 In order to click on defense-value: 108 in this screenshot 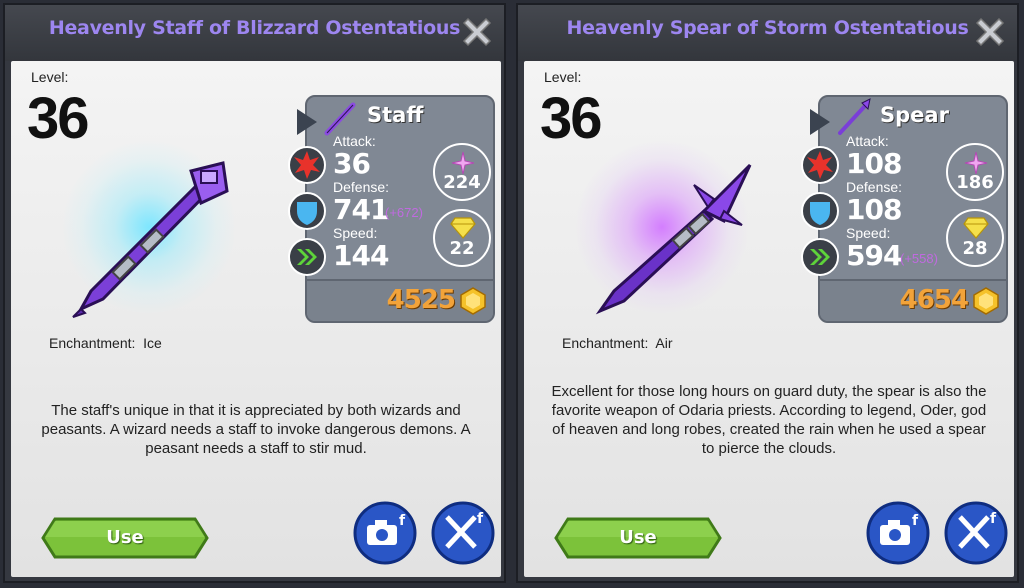, I will do `click(874, 209)`.